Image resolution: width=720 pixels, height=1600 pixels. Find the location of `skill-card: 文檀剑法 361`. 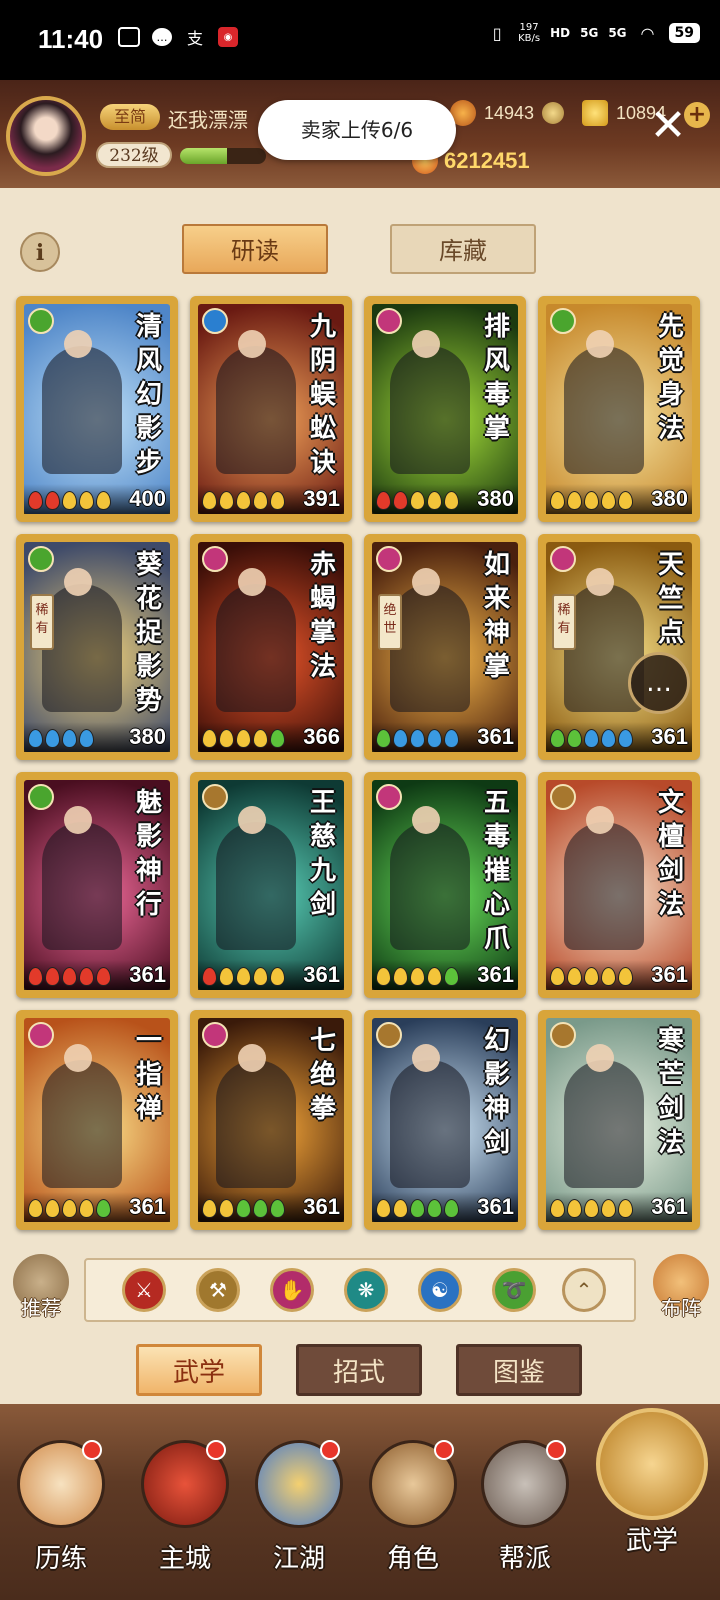

skill-card: 文檀剑法 361 is located at coordinates (619, 885).